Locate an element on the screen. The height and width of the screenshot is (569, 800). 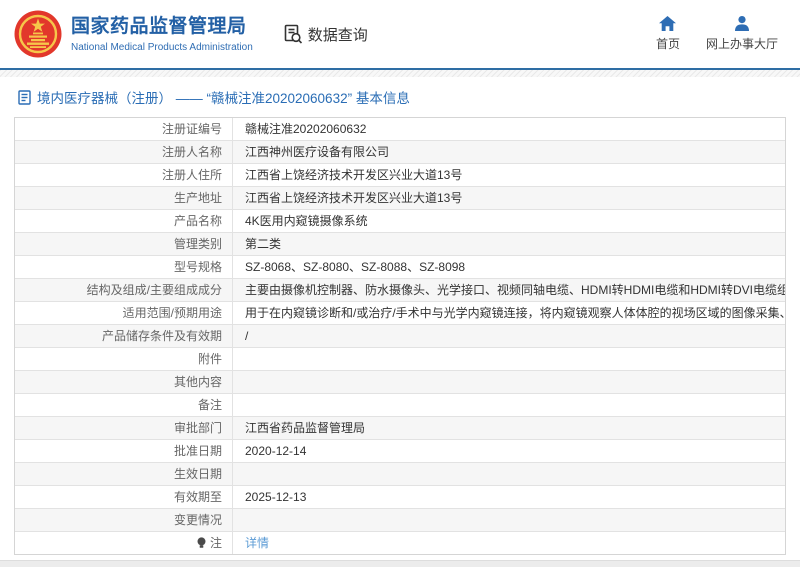
row-label: 注册人住所 is located at coordinates (124, 175).